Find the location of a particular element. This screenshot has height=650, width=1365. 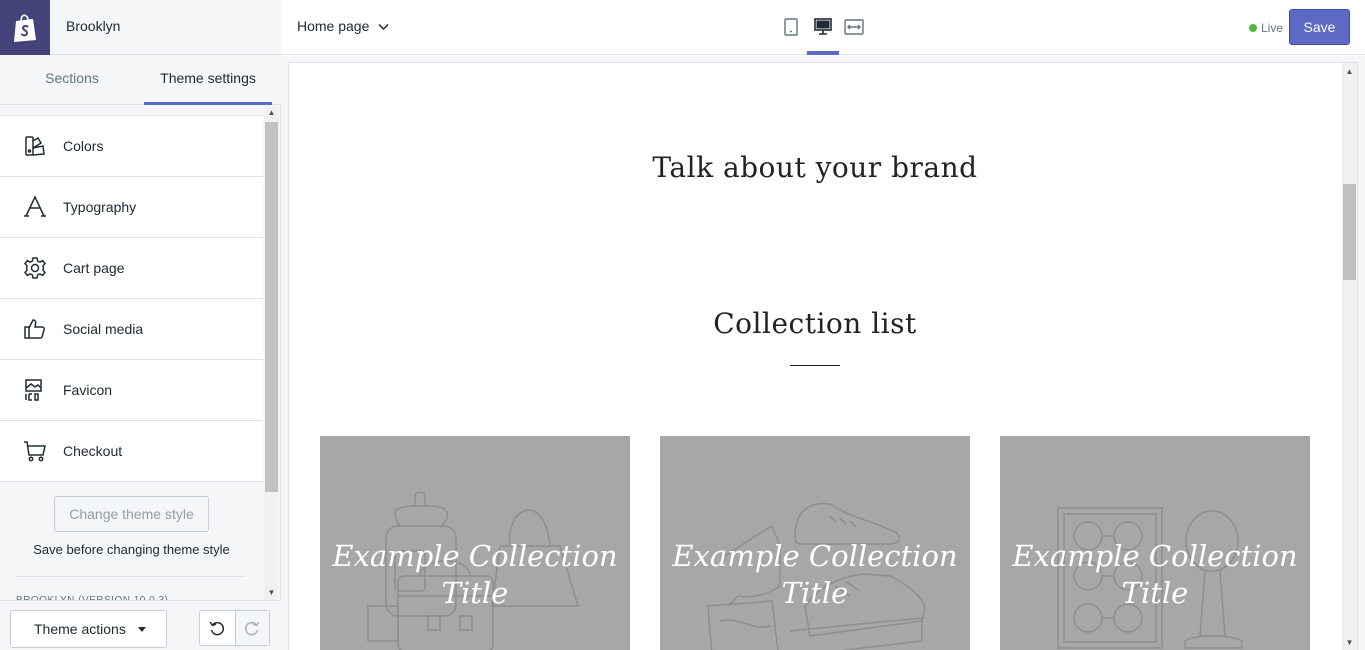

theme-actions-button: Theme actions is located at coordinates (88, 629).